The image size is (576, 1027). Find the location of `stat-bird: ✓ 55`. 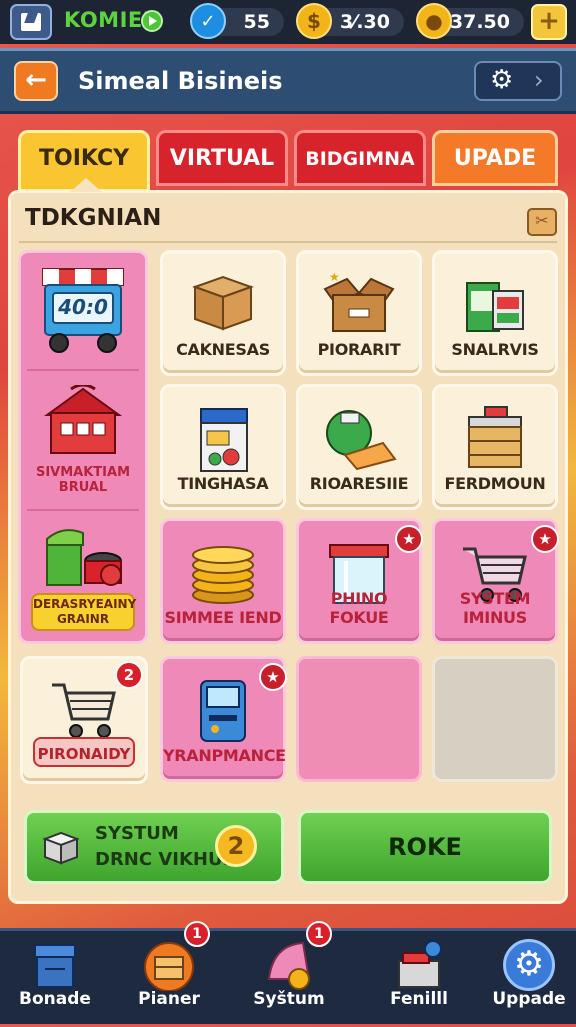

stat-bird: ✓ 55 is located at coordinates (237, 21).